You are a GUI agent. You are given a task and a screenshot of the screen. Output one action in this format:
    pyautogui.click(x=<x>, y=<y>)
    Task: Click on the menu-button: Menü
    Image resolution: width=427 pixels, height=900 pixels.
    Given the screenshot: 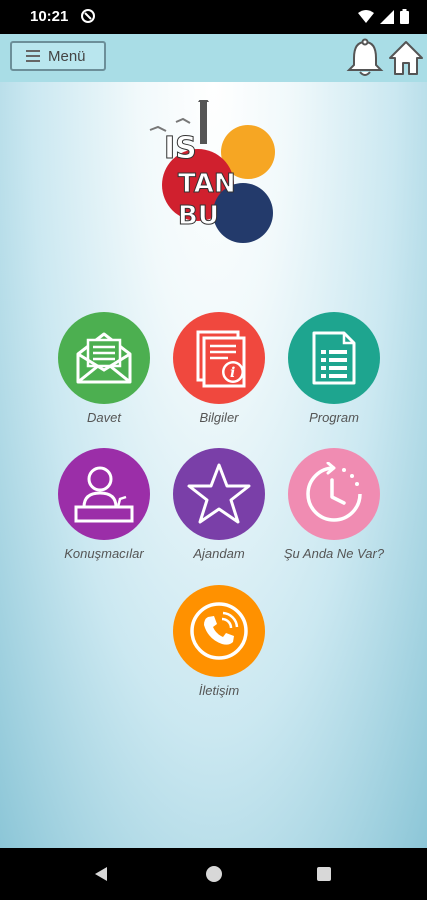 What is the action you would take?
    pyautogui.click(x=58, y=56)
    